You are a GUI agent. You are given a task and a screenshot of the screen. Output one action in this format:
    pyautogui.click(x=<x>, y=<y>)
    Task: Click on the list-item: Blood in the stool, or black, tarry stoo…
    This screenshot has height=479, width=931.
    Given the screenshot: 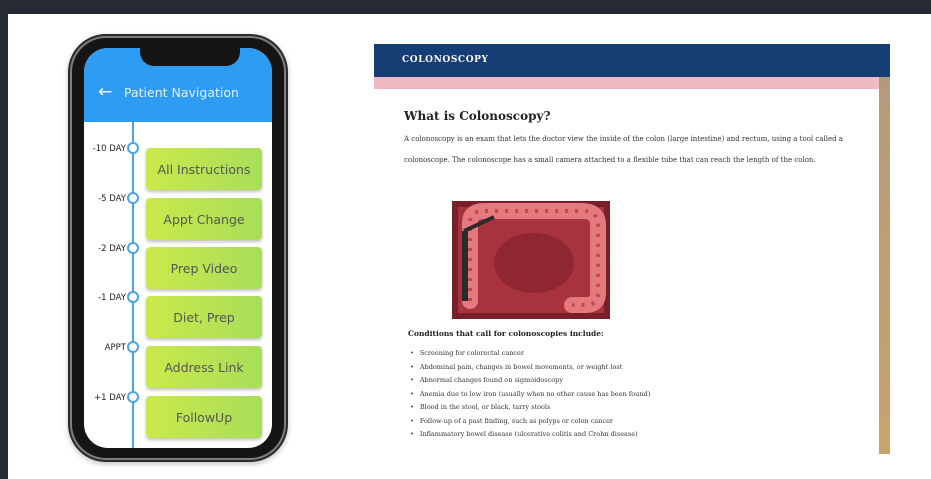 What is the action you would take?
    pyautogui.click(x=630, y=408)
    